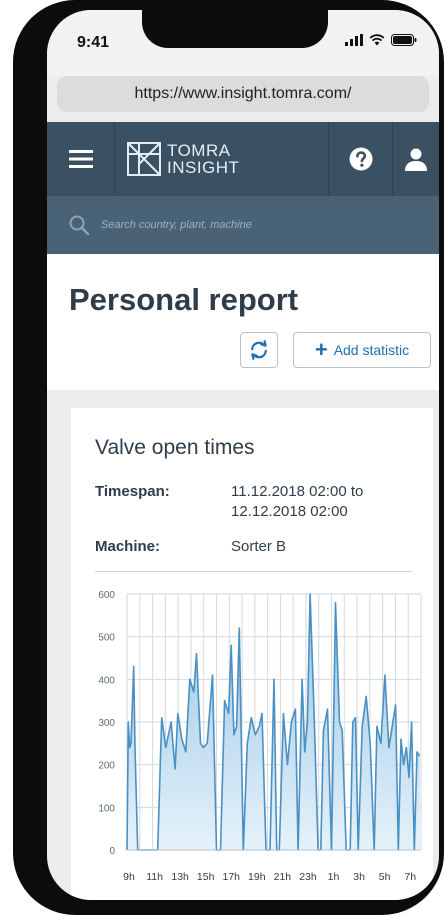  What do you see at coordinates (283, 877) in the screenshot?
I see `x-tick-label: 21h` at bounding box center [283, 877].